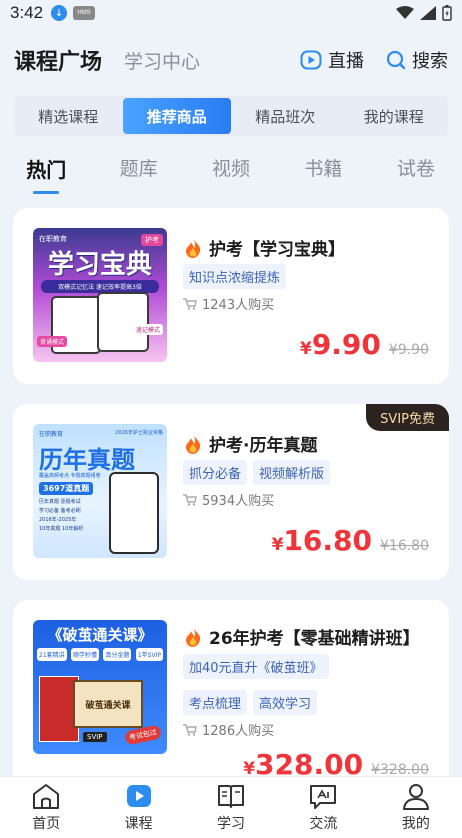  Describe the element at coordinates (231, 796) in the screenshot. I see `book-icon` at that location.